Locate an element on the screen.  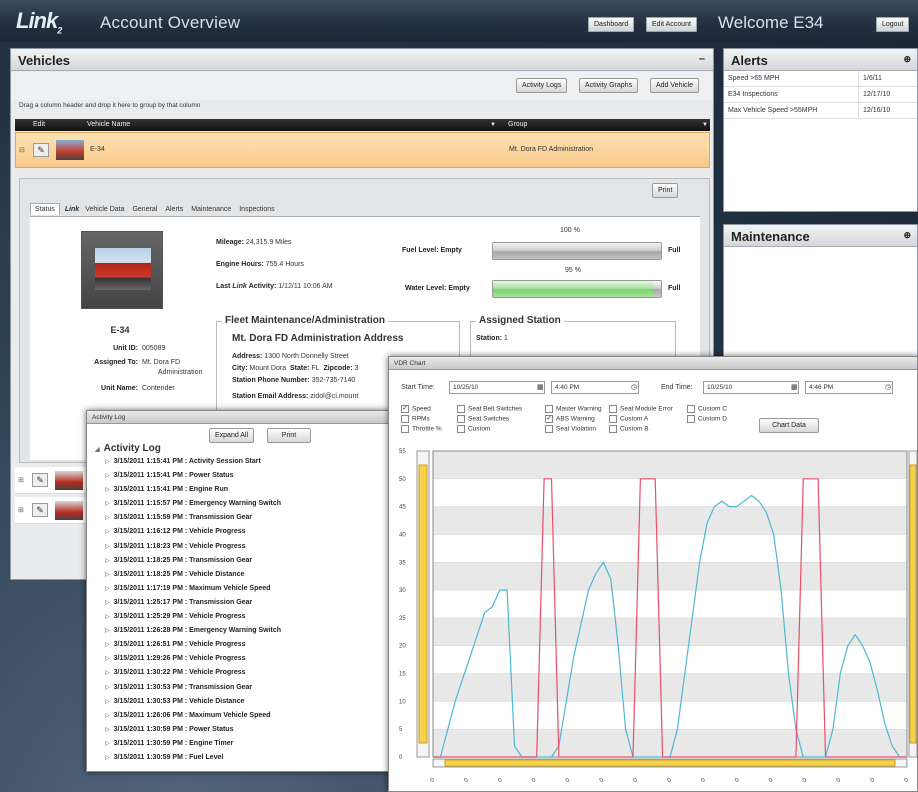
dashboard-button: Dashboard is located at coordinates (611, 24).